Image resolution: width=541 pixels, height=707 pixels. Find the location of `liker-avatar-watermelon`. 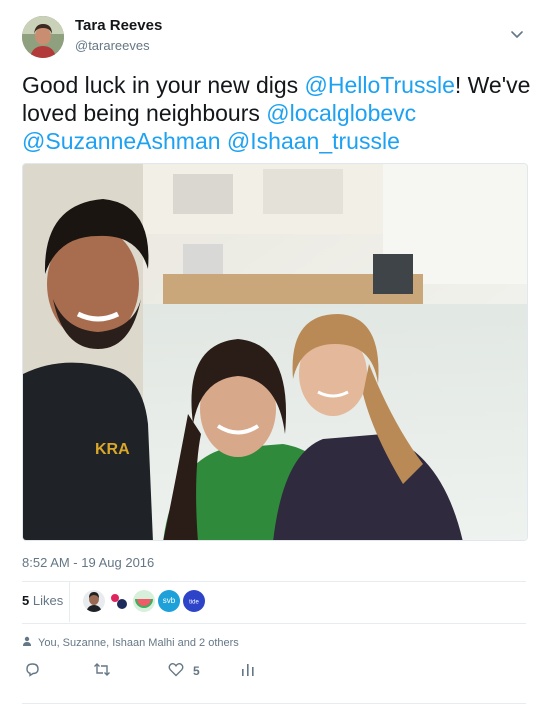

liker-avatar-watermelon is located at coordinates (144, 601).